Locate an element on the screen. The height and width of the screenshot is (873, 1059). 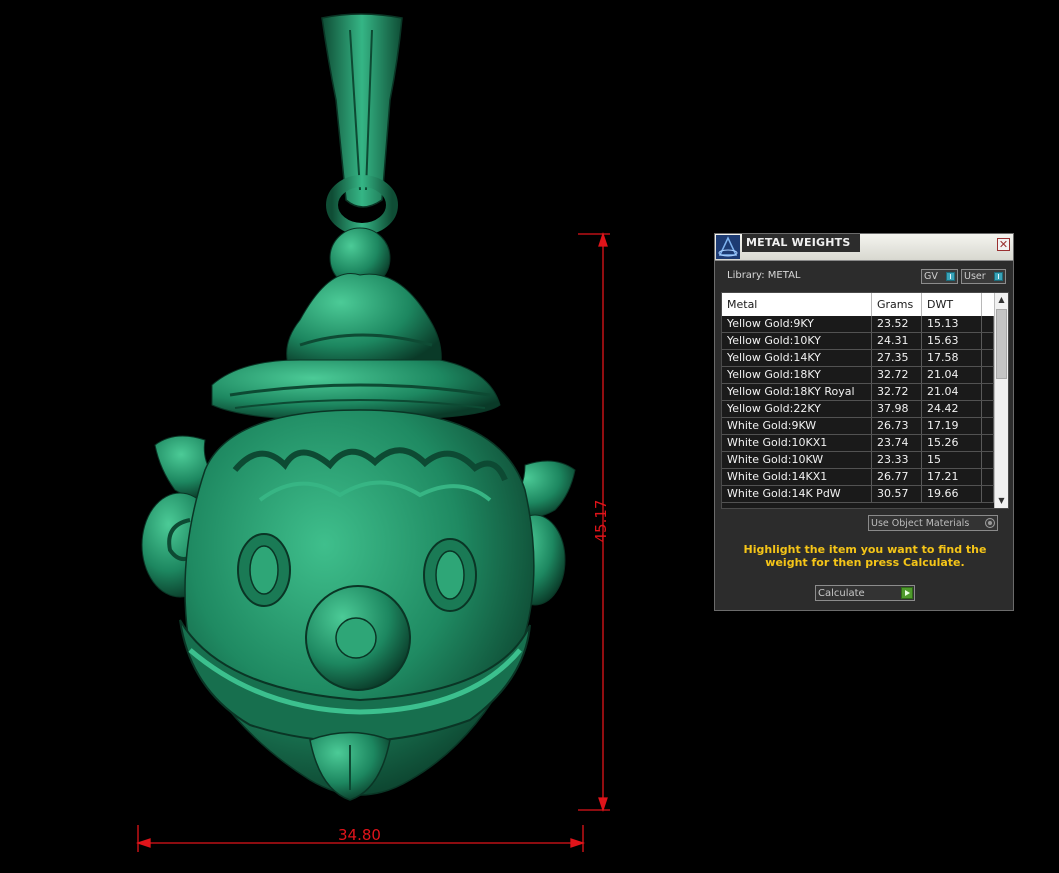
cell-metal: White Gold:14KX1 is located at coordinates (797, 477).